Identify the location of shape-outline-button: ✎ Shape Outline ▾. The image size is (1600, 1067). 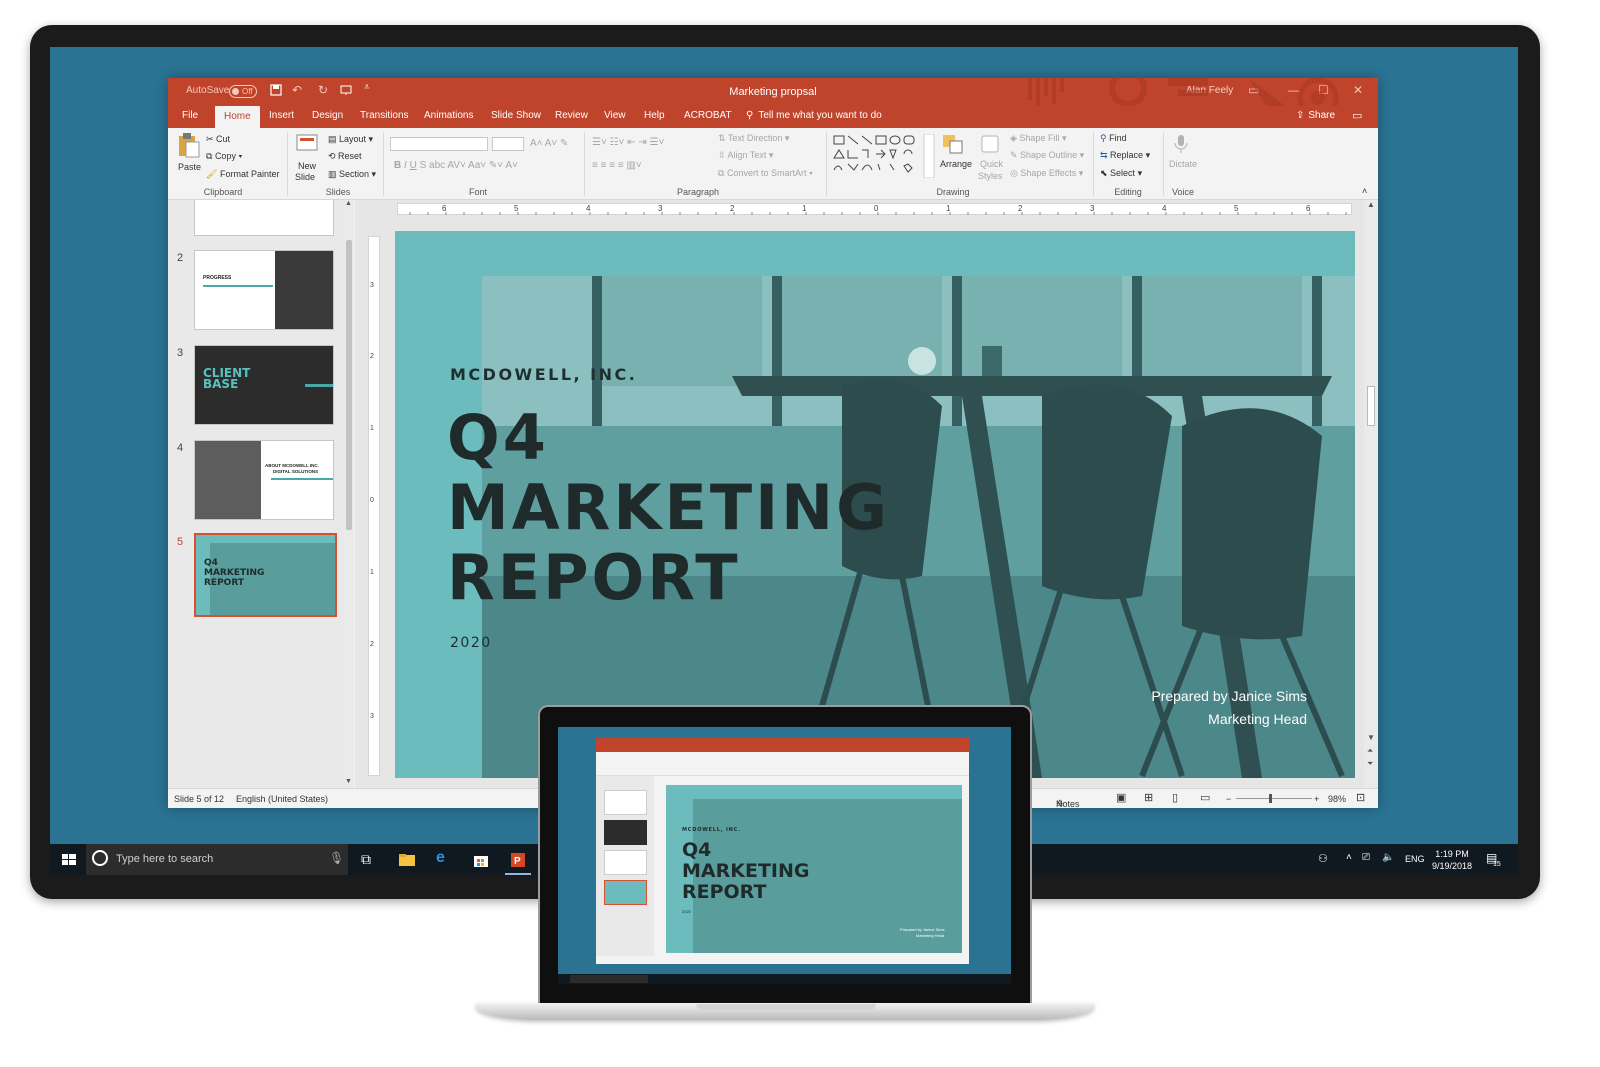
(1047, 155).